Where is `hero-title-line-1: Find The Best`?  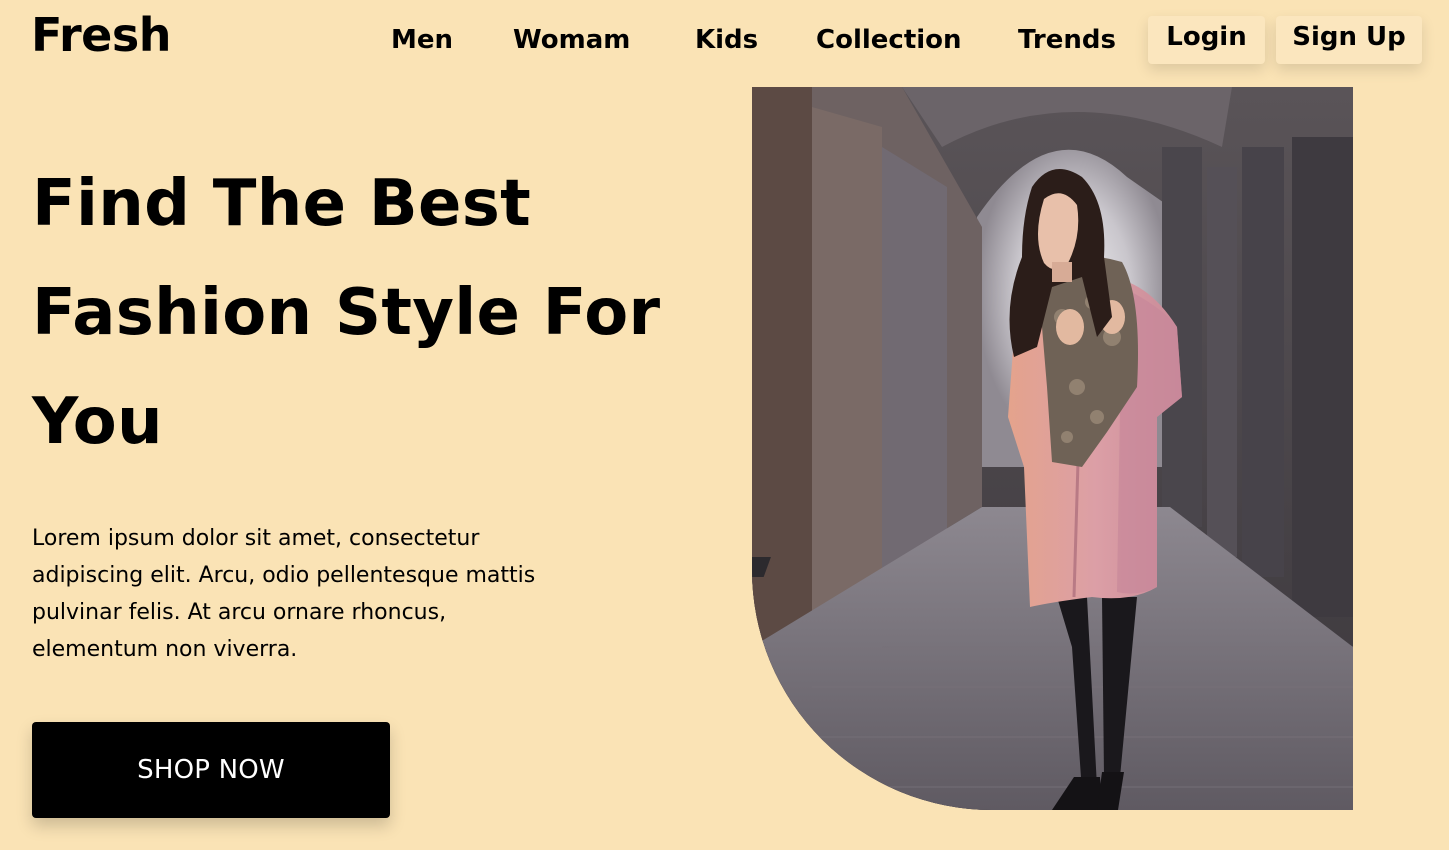
hero-title-line-1: Find The Best is located at coordinates (281, 204).